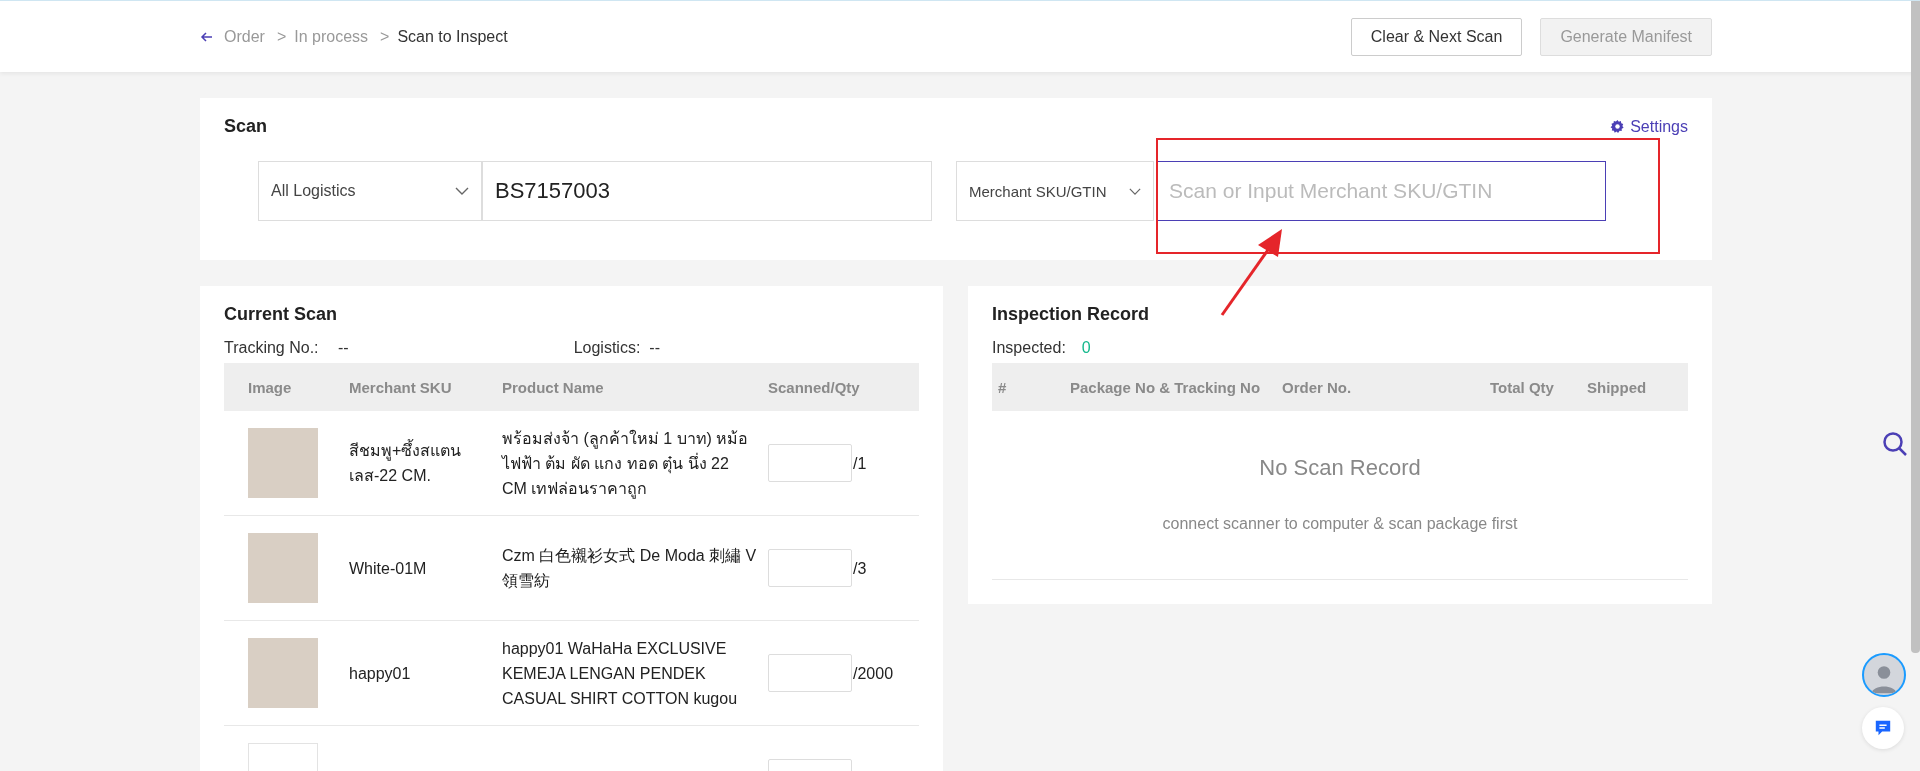  I want to click on table-cell: Czm 白色襯衫女式 De Moda 刺繡 V 領雪紡, so click(629, 568).